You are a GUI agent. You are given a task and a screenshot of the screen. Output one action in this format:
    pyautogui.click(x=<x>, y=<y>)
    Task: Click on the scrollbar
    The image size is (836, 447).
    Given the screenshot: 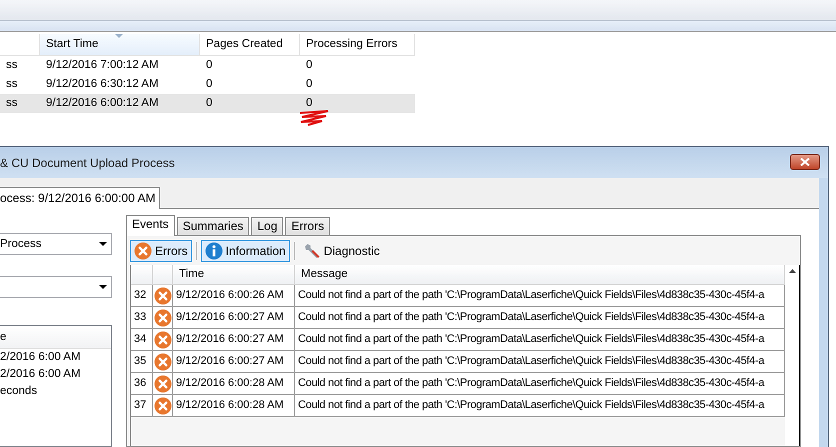 What is the action you would take?
    pyautogui.click(x=792, y=355)
    